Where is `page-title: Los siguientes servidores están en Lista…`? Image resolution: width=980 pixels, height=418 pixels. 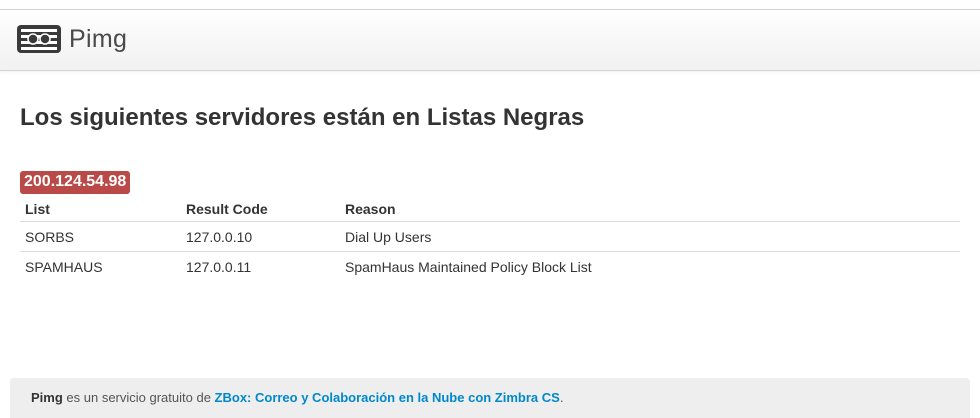
page-title: Los siguientes servidores están en Lista… is located at coordinates (302, 117).